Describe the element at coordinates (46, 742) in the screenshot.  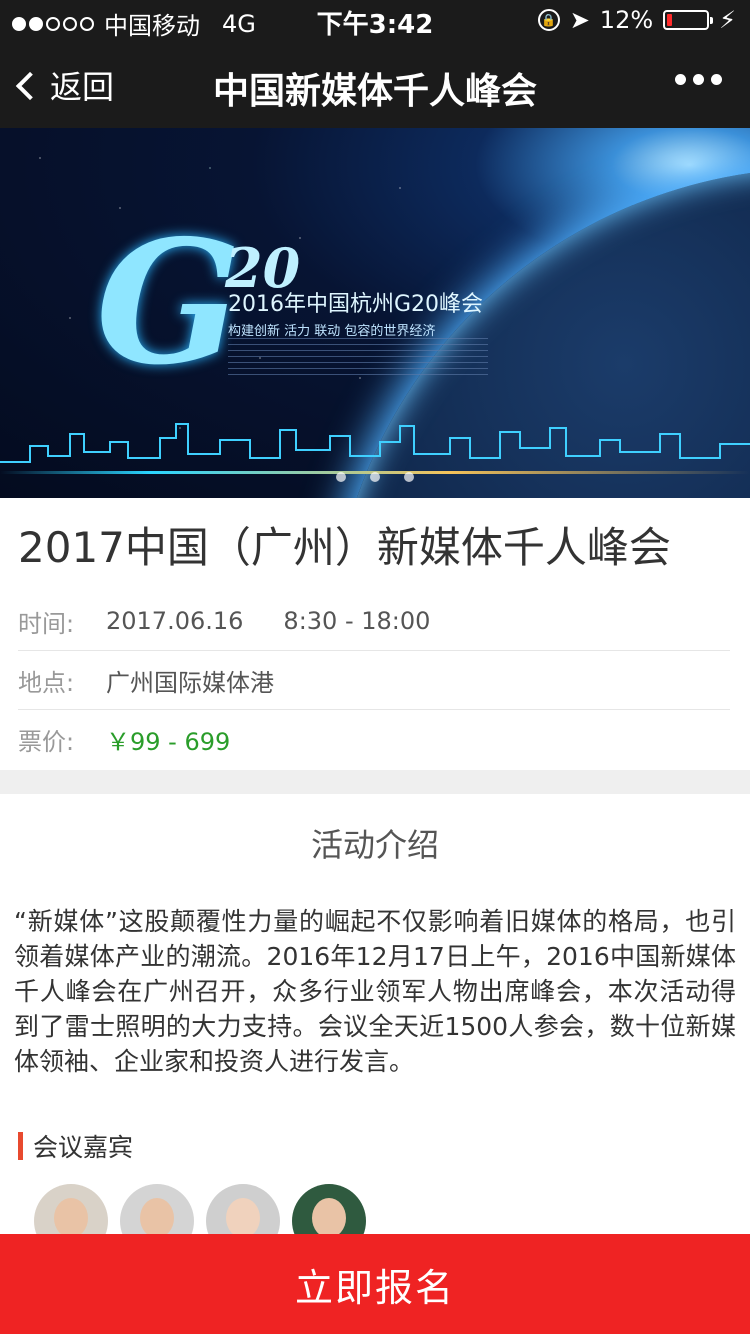
I see `price-label: 票价:` at that location.